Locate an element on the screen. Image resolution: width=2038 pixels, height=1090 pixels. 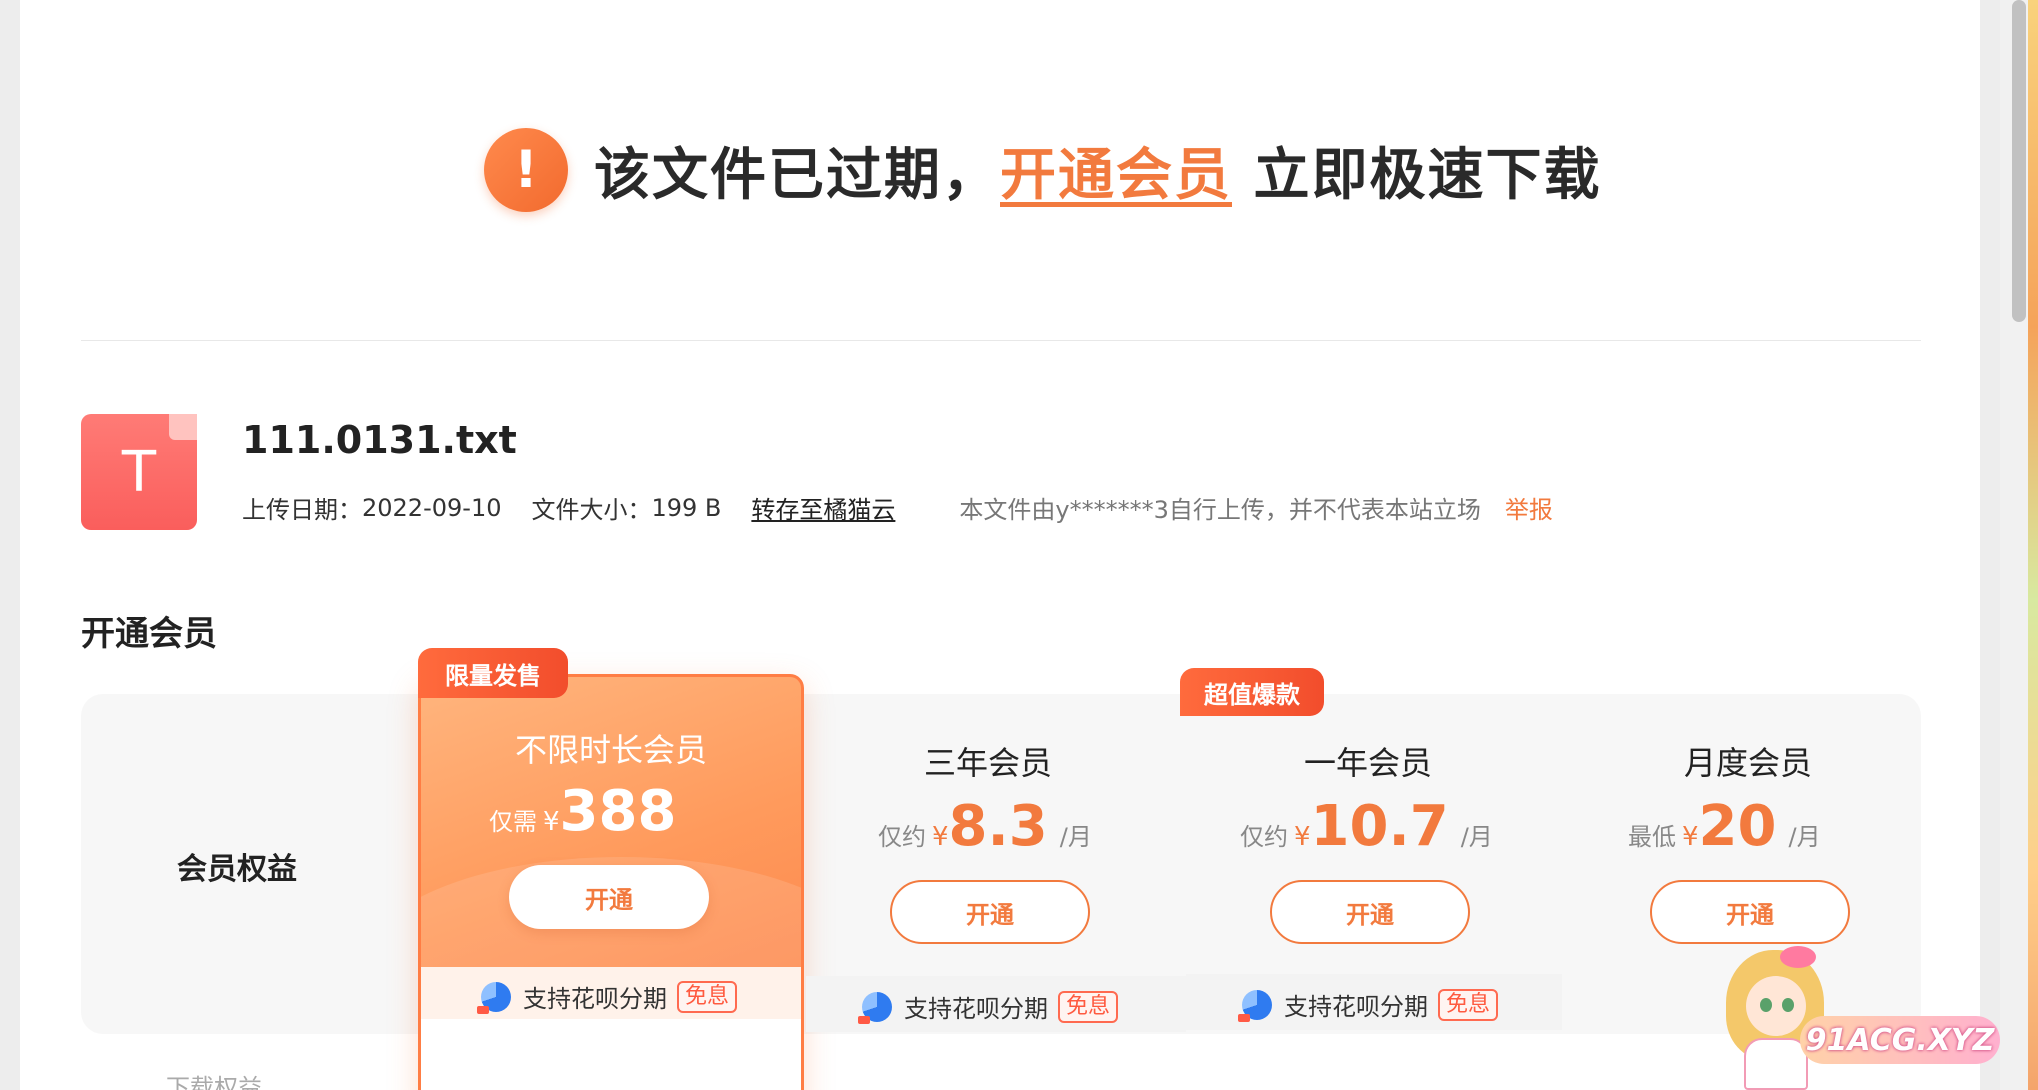
plan-price-one-year: 仅约 ¥ 10.7 /月 is located at coordinates (1366, 826).